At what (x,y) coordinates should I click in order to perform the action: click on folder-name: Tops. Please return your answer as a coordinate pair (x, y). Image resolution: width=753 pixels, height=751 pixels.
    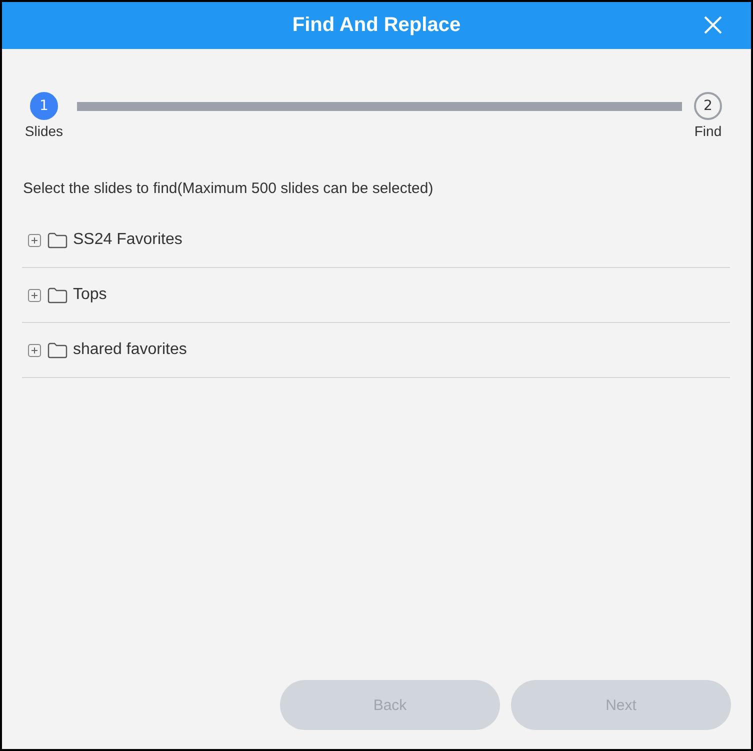
    Looking at the image, I should click on (90, 295).